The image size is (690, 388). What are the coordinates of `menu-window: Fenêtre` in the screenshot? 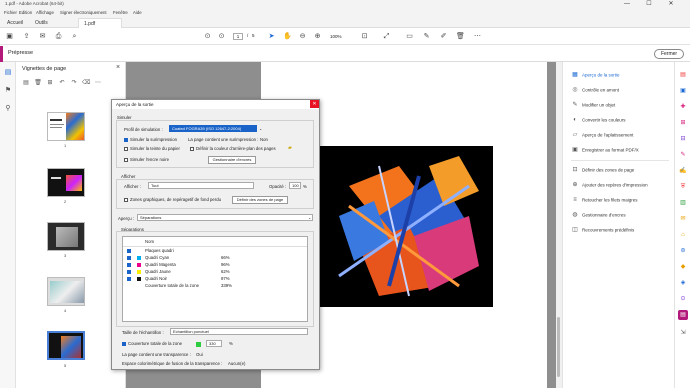 It's located at (120, 12).